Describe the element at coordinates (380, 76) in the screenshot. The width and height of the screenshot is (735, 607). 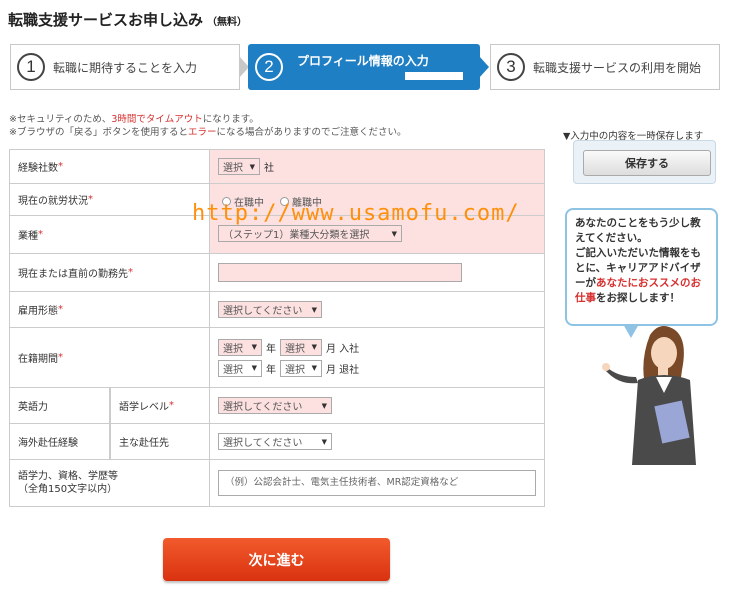
I see `step-progress-bar` at that location.